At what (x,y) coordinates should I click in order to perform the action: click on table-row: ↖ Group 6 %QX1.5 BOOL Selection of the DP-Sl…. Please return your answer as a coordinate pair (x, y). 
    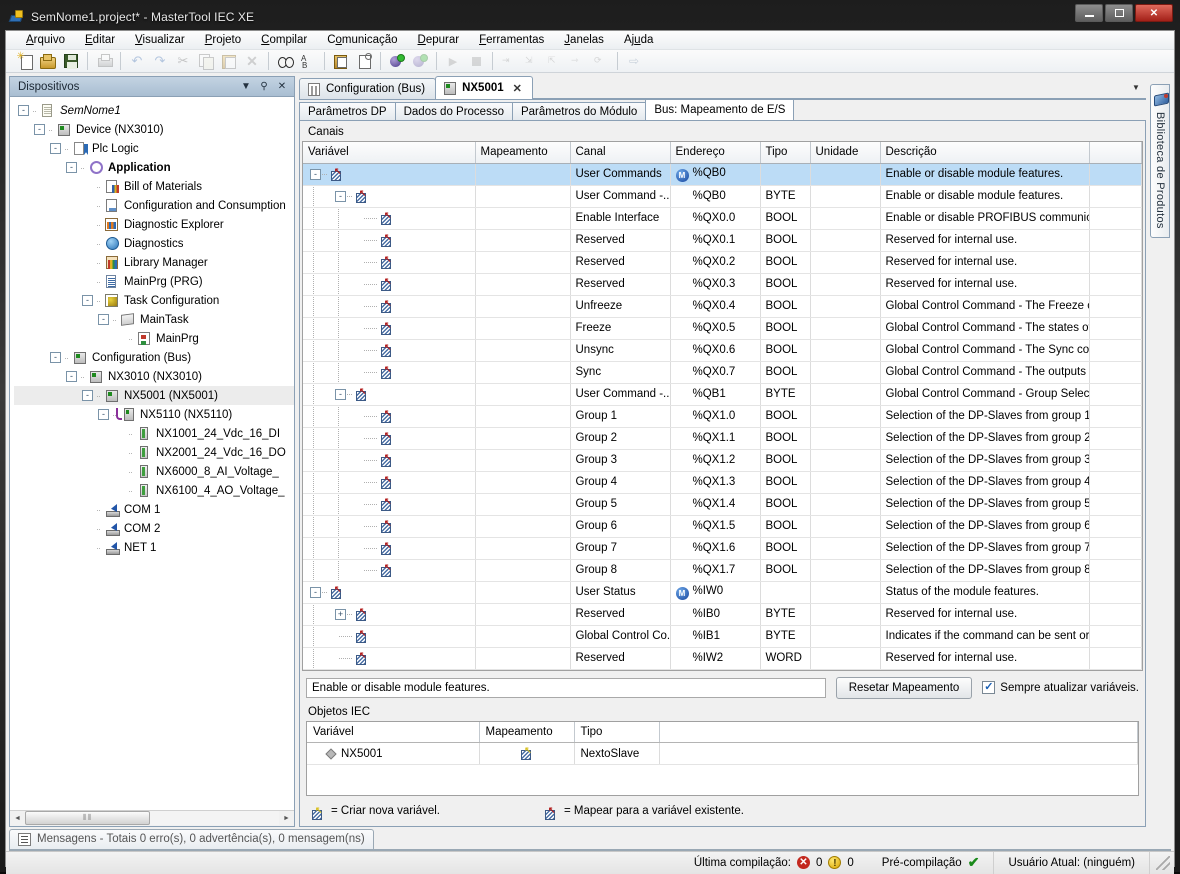
    Looking at the image, I should click on (722, 526).